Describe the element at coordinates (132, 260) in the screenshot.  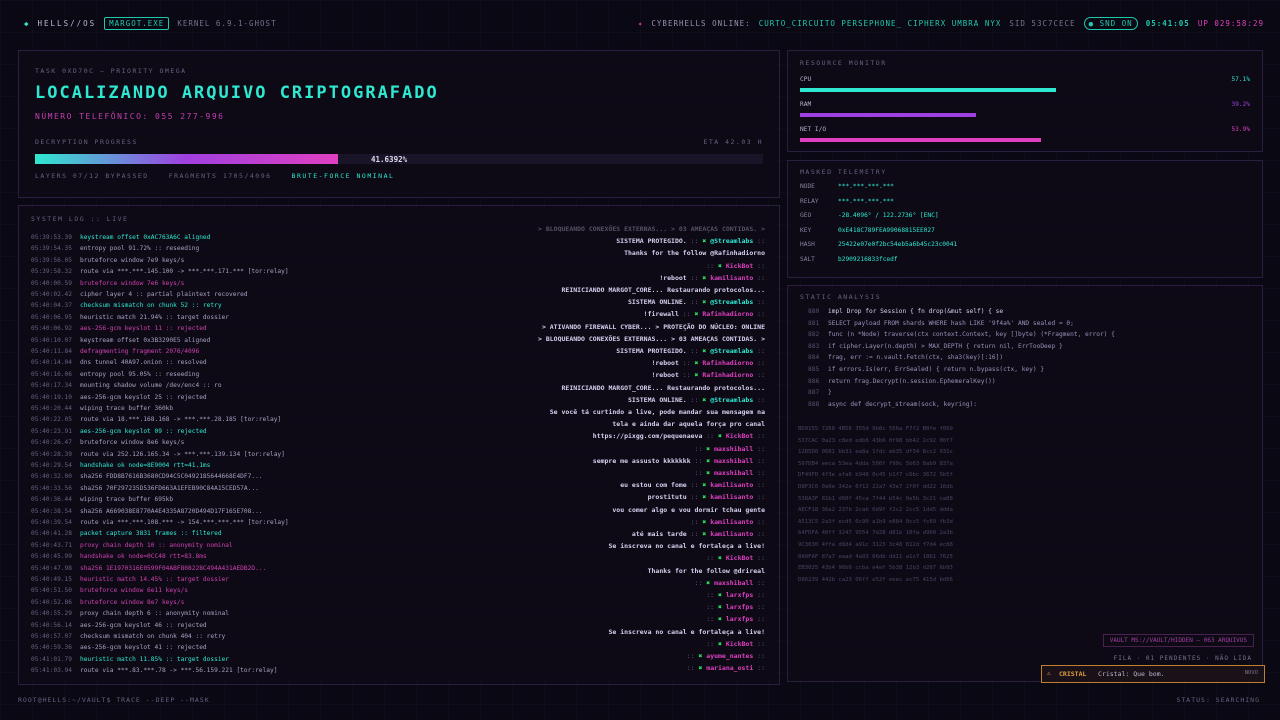
I see `log-message: bruteforce window 7e9 keys/s` at that location.